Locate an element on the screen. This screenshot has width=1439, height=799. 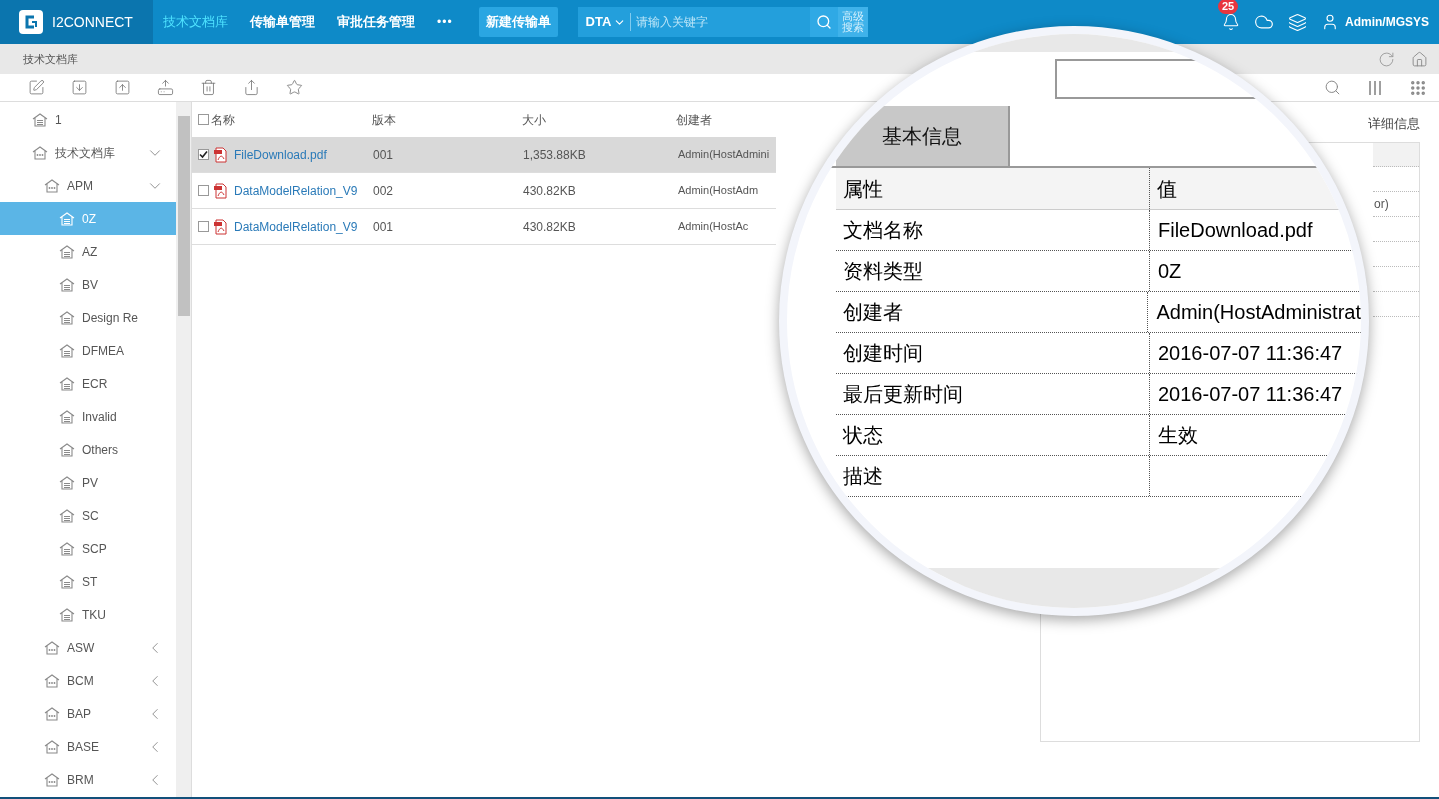
table-cell-text: Admin(HostAc is located at coordinates (713, 227).